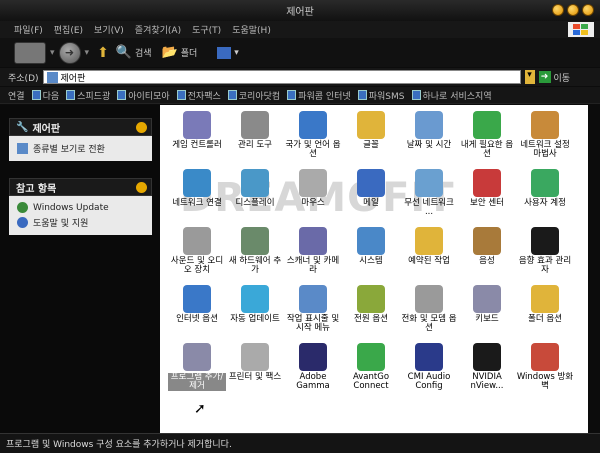 The image size is (600, 453). I want to click on switch-category-view-link: 종류별 보기로 전환, so click(80, 148).